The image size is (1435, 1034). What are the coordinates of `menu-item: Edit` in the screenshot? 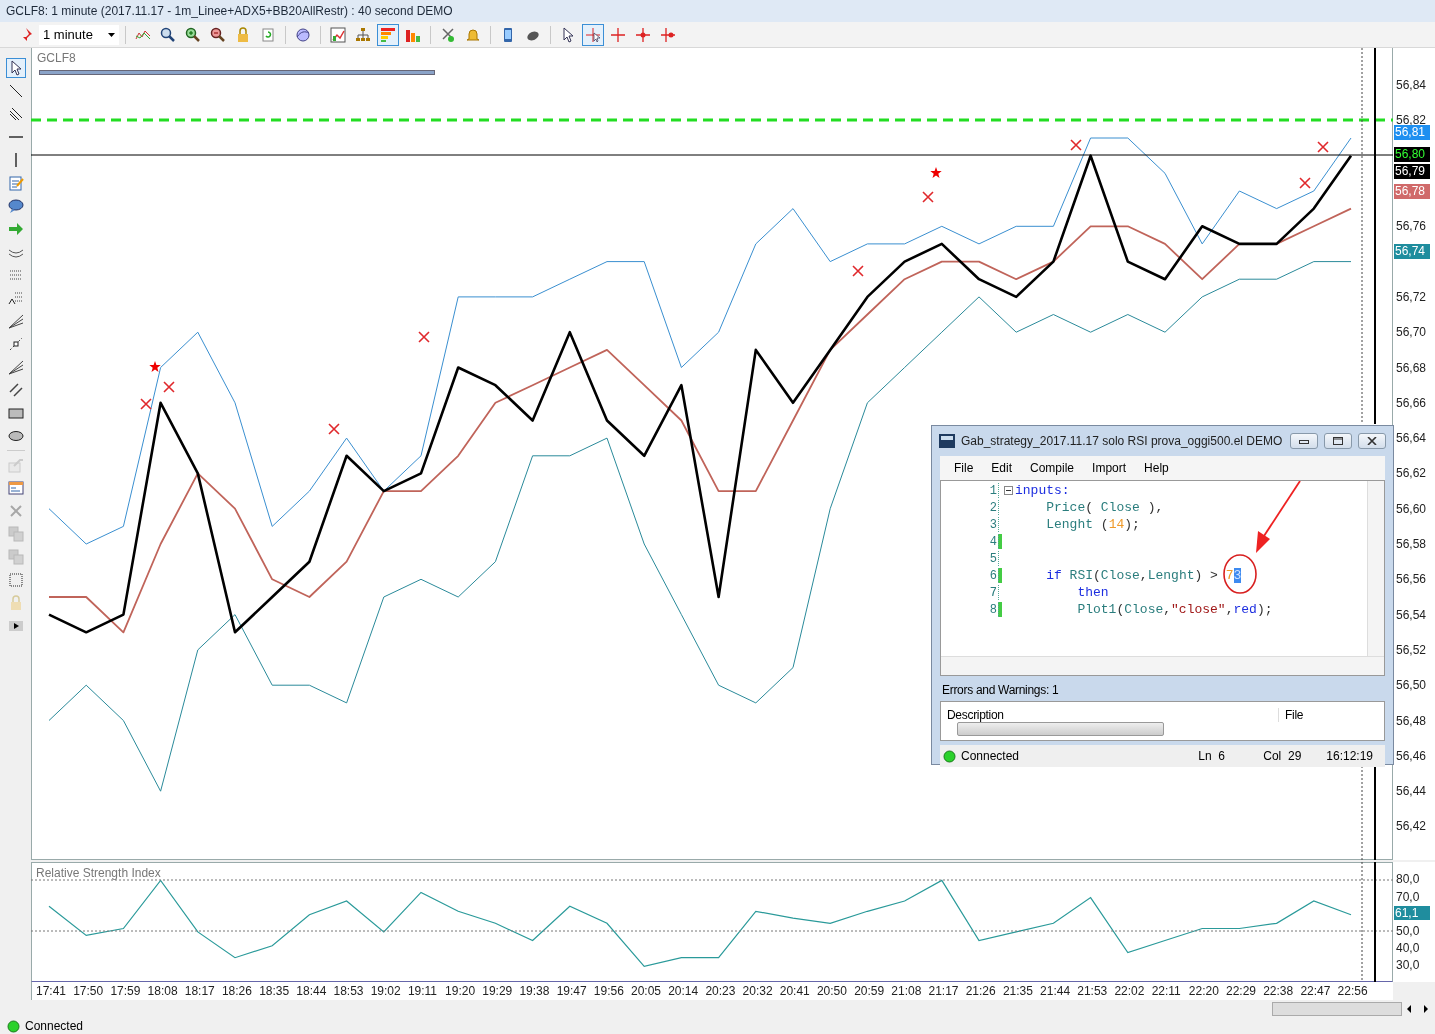 It's located at (1002, 468).